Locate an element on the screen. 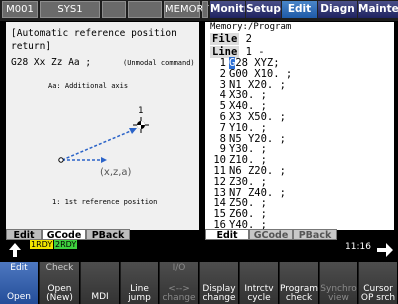 The height and width of the screenshot is (304, 398). guide-reference-note: 1: 1st reference position is located at coordinates (105, 202).